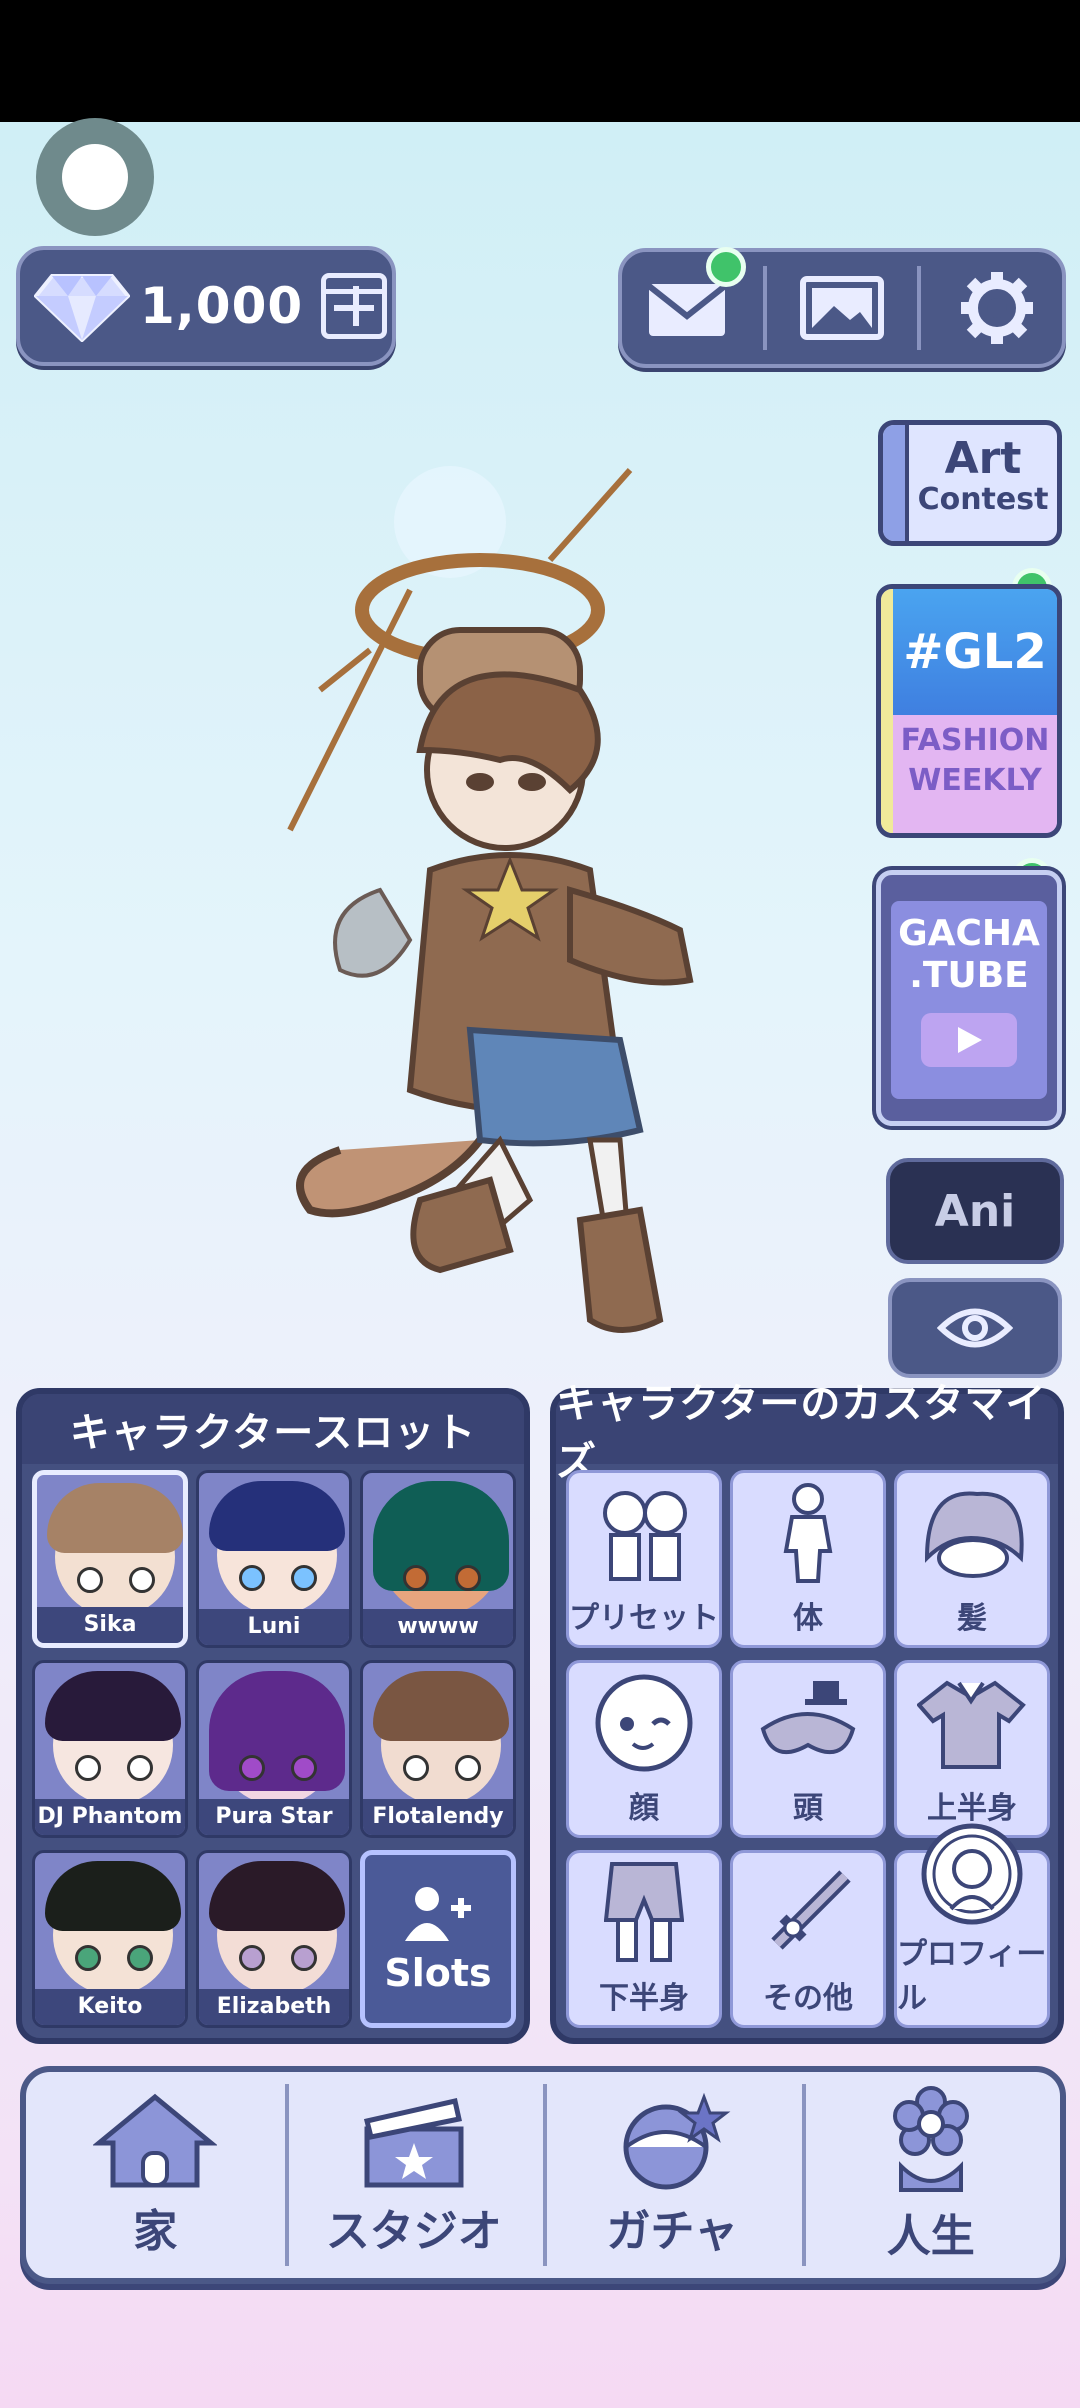 This screenshot has width=1080, height=2408. What do you see at coordinates (972, 1723) in the screenshot?
I see `shirt-icon` at bounding box center [972, 1723].